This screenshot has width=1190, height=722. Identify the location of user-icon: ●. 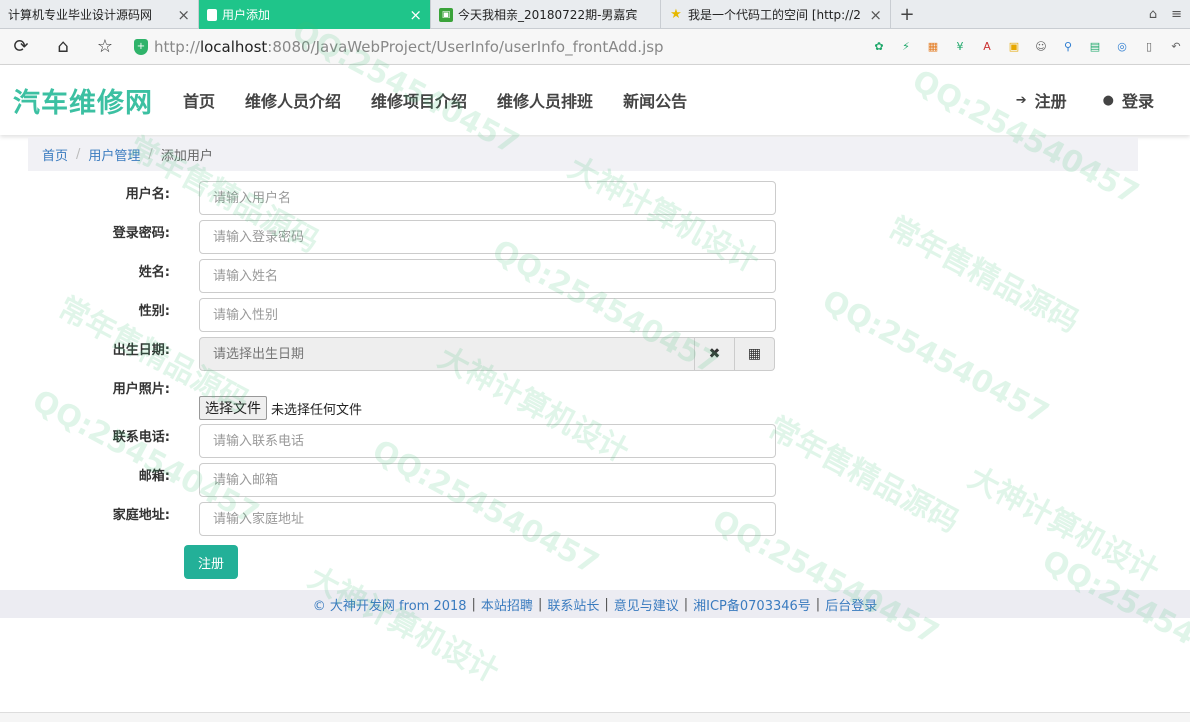
(1108, 100).